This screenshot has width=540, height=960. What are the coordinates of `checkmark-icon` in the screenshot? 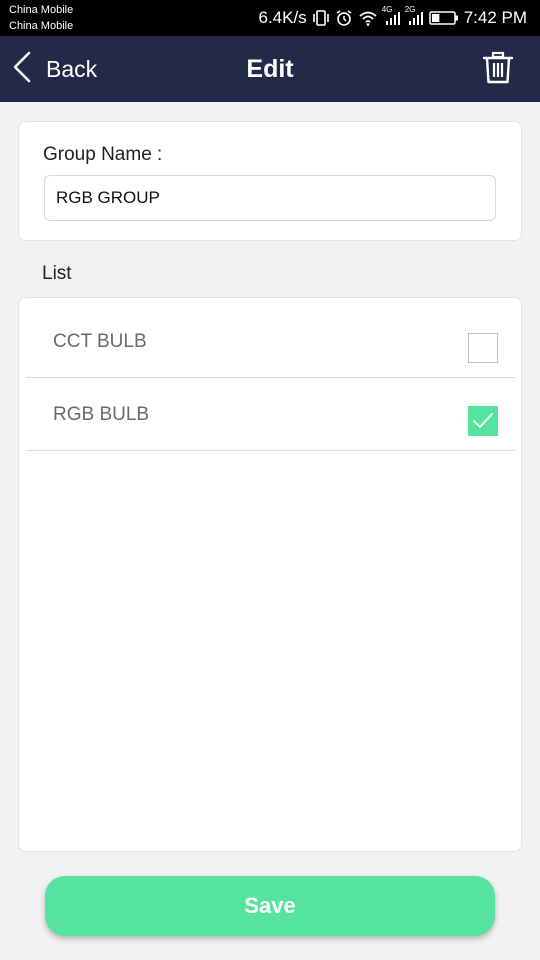 It's located at (483, 420).